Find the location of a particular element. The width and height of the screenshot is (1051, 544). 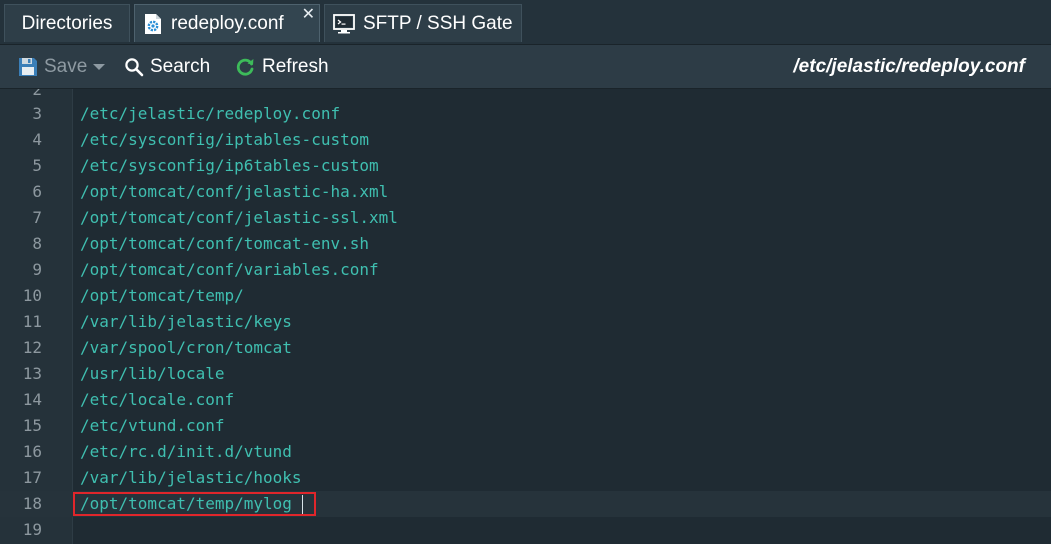

code-line: 8 /opt/tomcat/conf/tomcat-env.sh is located at coordinates (525, 244).